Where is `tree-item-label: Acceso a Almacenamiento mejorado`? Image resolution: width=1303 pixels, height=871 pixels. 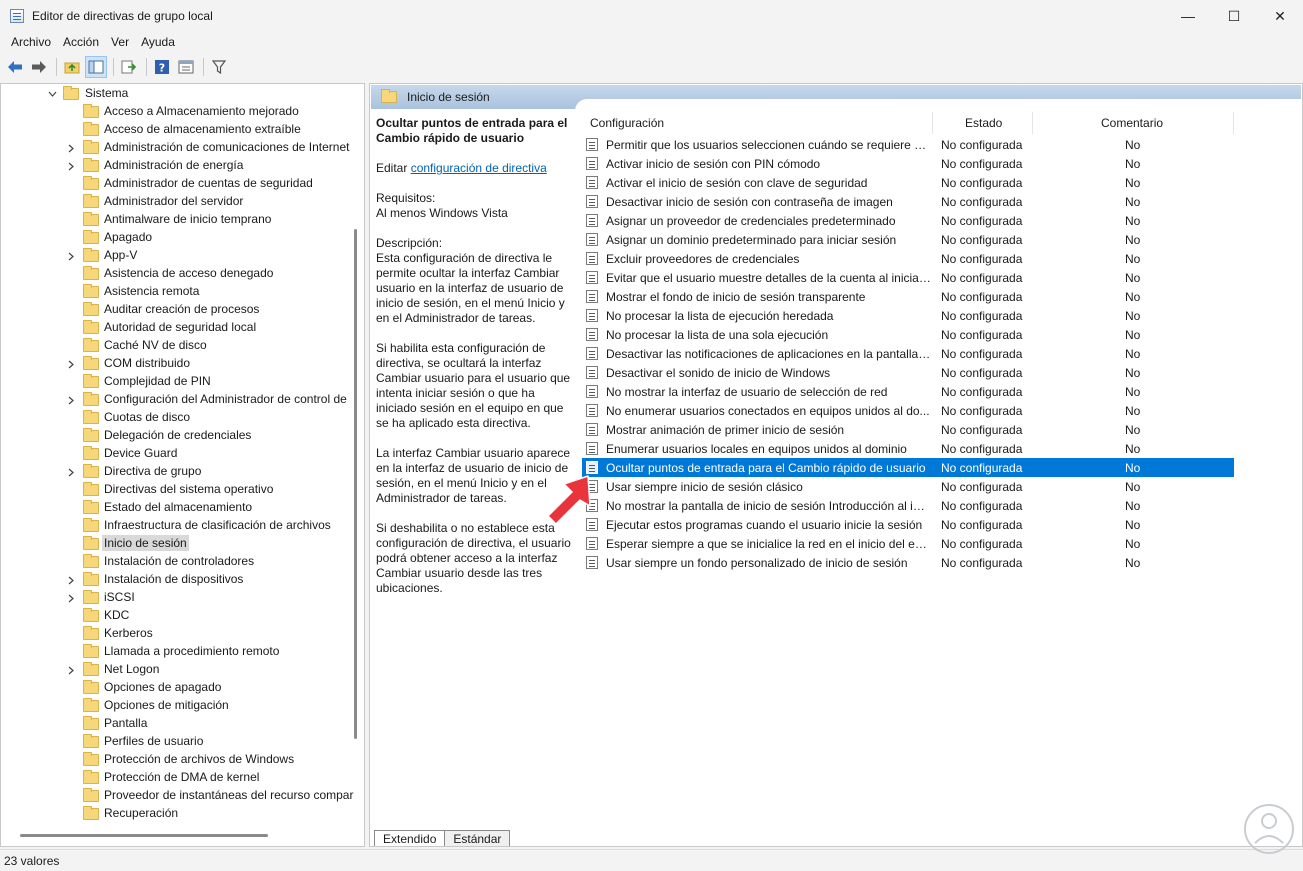 tree-item-label: Acceso a Almacenamiento mejorado is located at coordinates (201, 111).